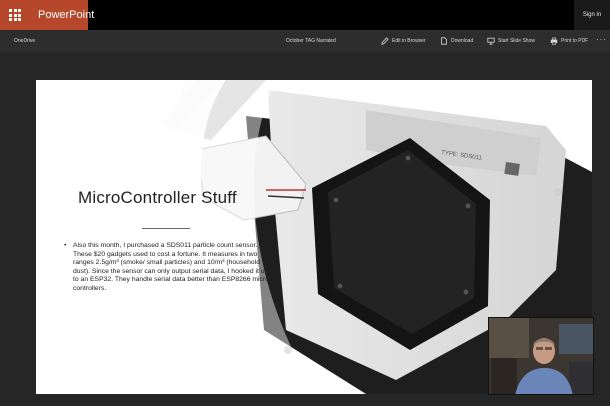  I want to click on title-divider, so click(166, 228).